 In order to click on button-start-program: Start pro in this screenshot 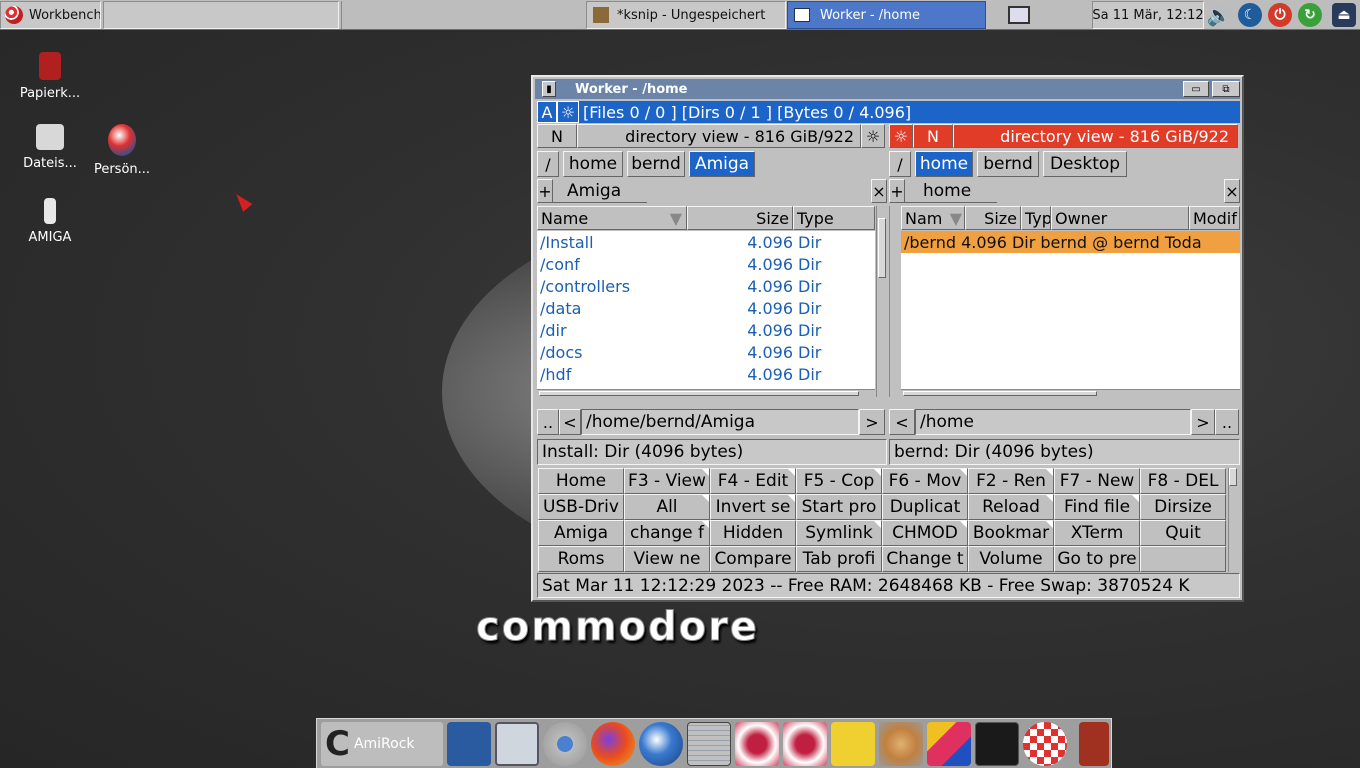, I will do `click(839, 507)`.